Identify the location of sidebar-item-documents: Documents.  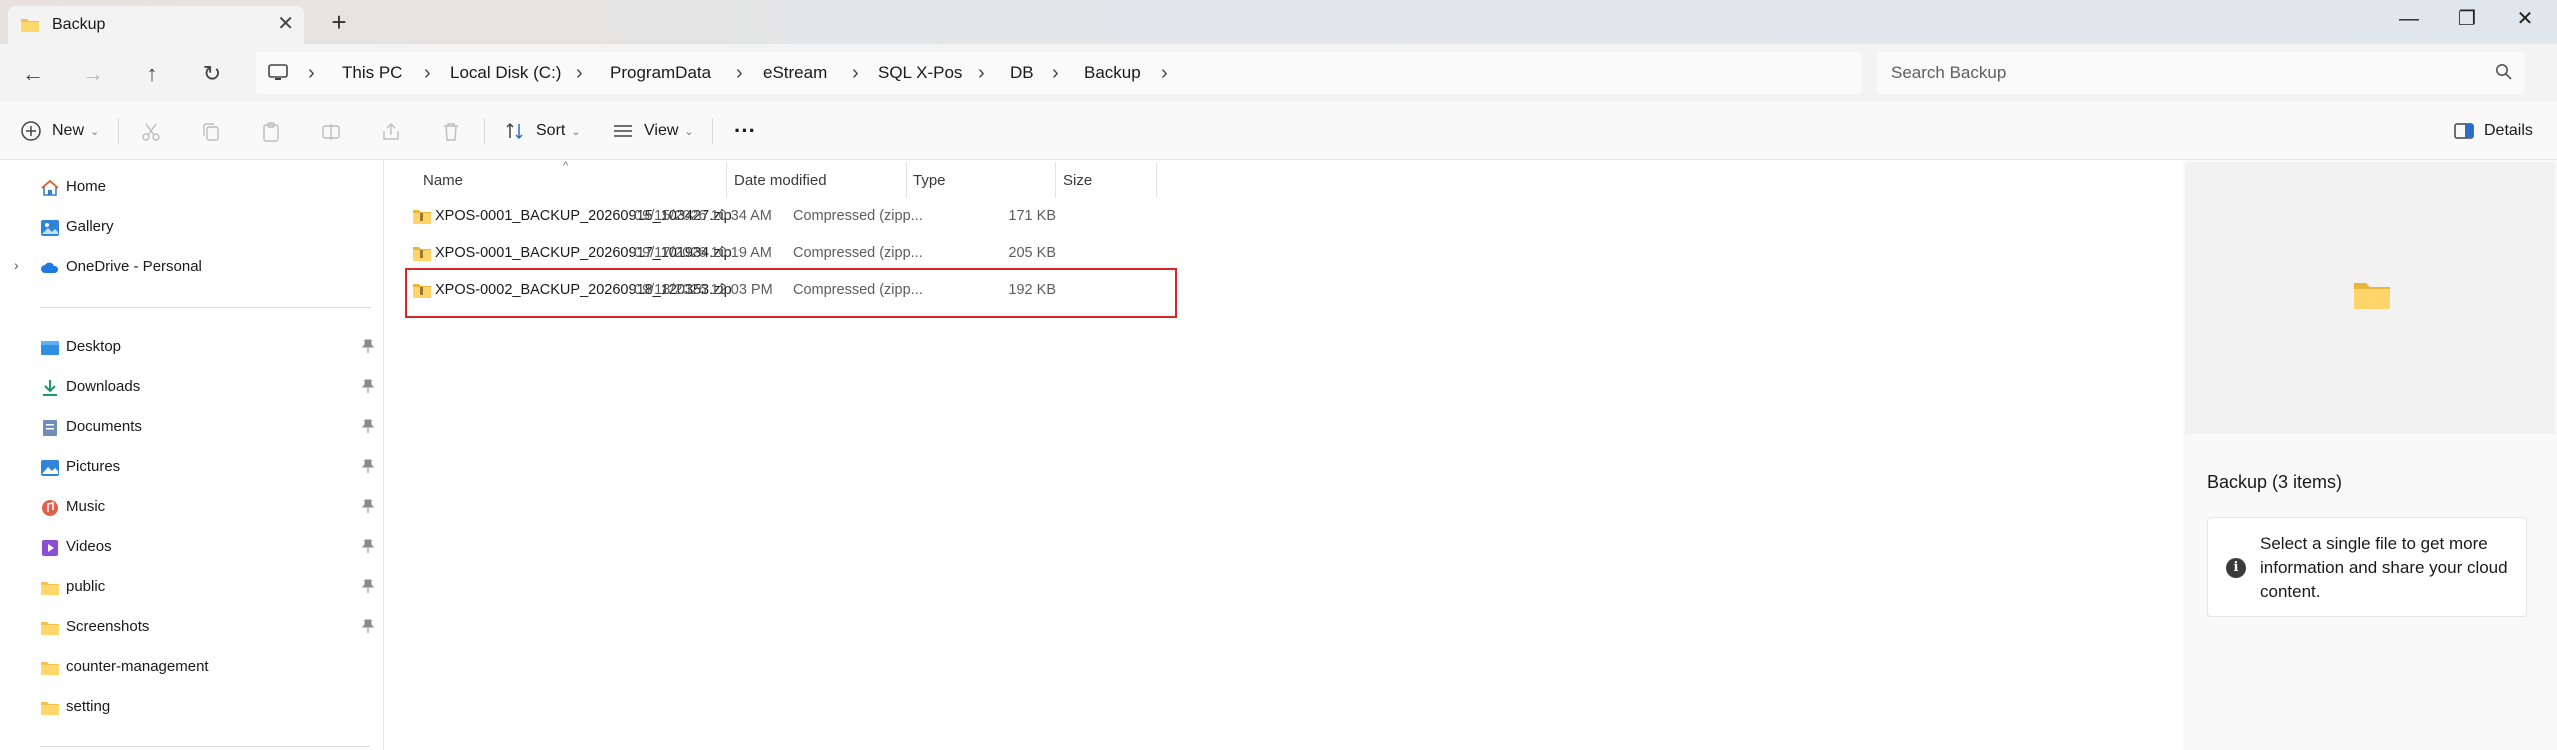
(192, 428).